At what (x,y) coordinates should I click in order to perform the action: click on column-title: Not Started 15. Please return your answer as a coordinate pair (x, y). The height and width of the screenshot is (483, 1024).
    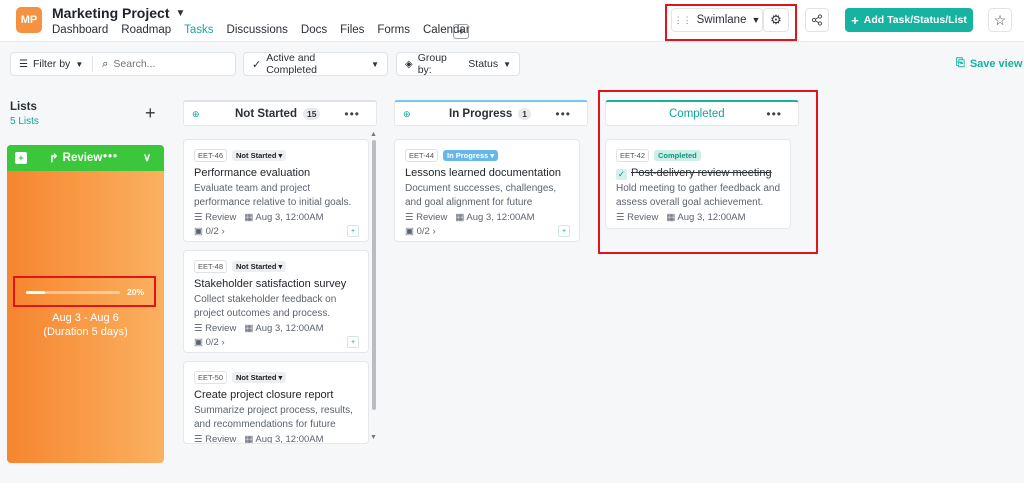
    Looking at the image, I should click on (278, 114).